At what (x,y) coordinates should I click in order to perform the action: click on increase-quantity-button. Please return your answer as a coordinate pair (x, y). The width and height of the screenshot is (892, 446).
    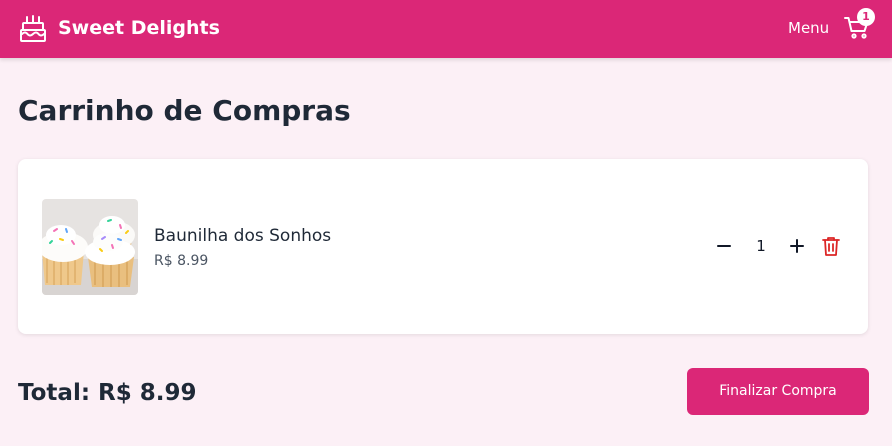
    Looking at the image, I should click on (797, 246).